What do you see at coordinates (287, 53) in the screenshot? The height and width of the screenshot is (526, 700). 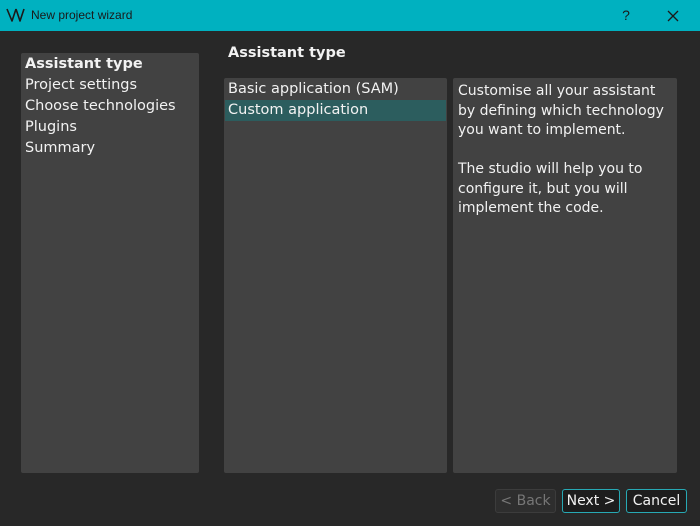 I see `page-title: Assistant type` at bounding box center [287, 53].